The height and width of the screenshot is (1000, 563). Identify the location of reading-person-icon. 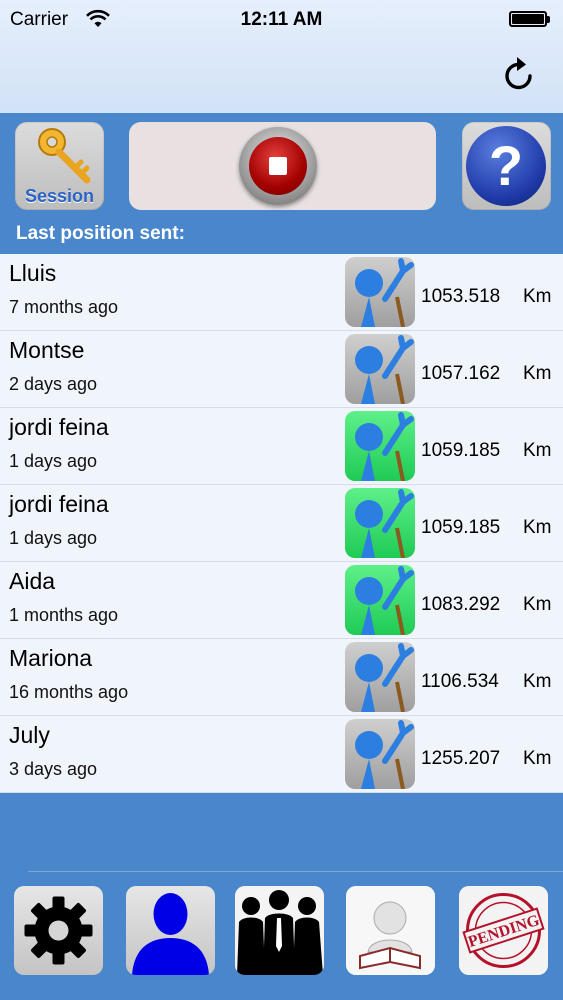
(390, 930).